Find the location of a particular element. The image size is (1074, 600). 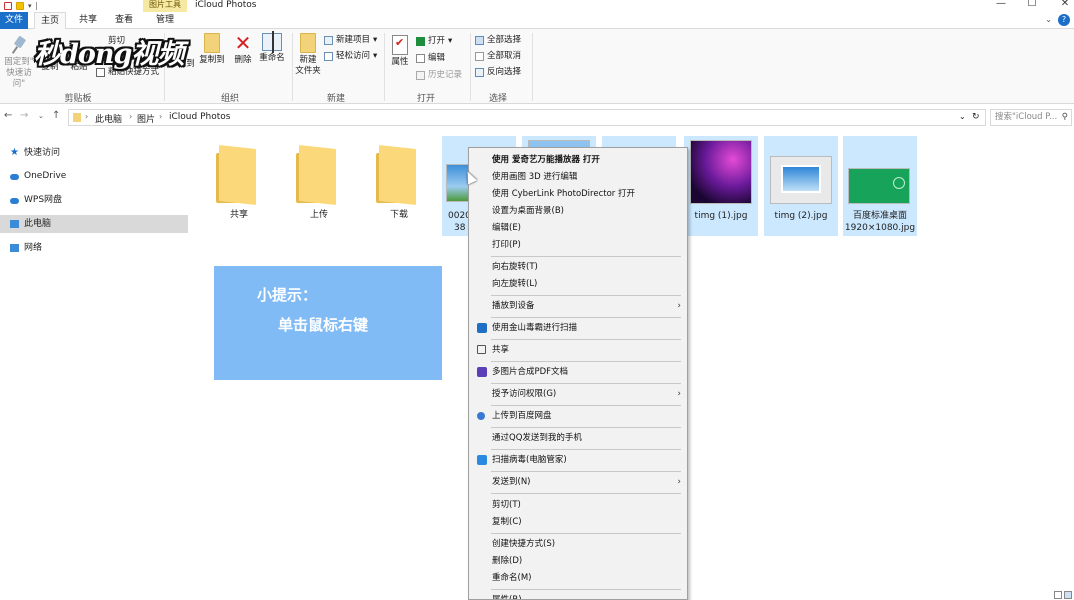

rename-button: 重命名 is located at coordinates (272, 47).